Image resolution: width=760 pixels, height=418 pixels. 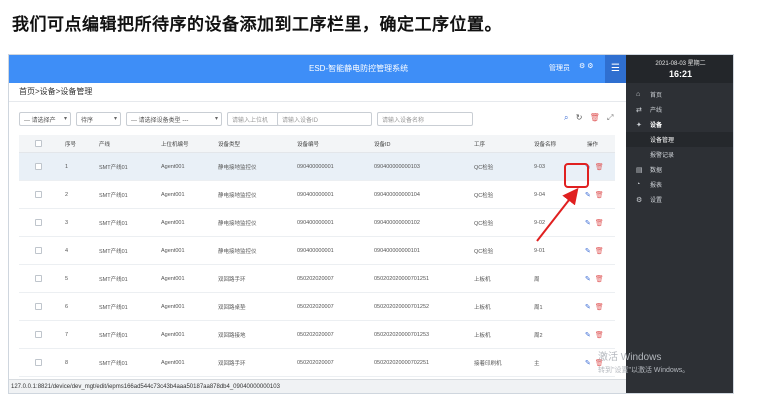 I want to click on sidebar-item-label: 报表, so click(x=656, y=186).